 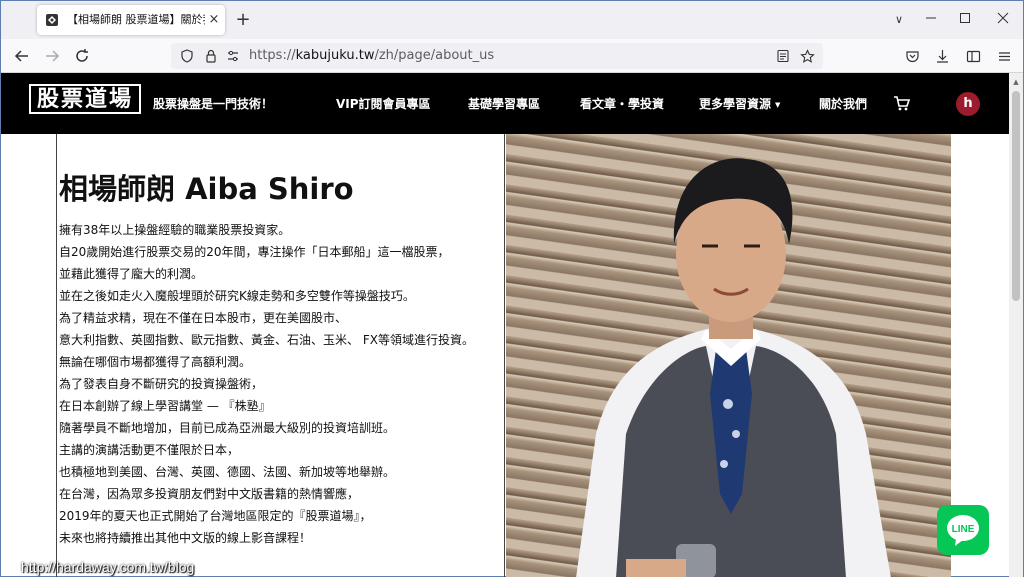 I want to click on tab-close-icon: ×, so click(x=214, y=20).